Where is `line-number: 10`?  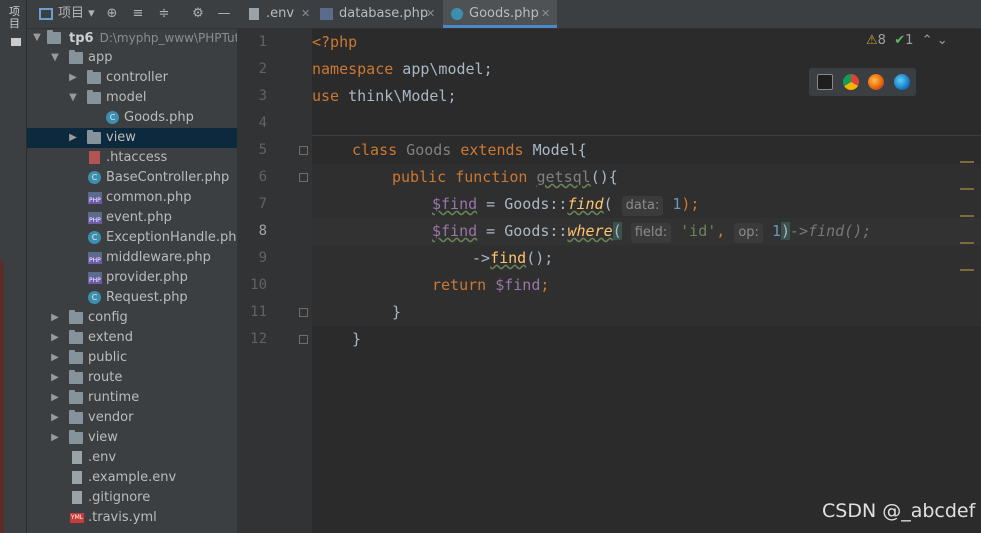 line-number: 10 is located at coordinates (258, 285).